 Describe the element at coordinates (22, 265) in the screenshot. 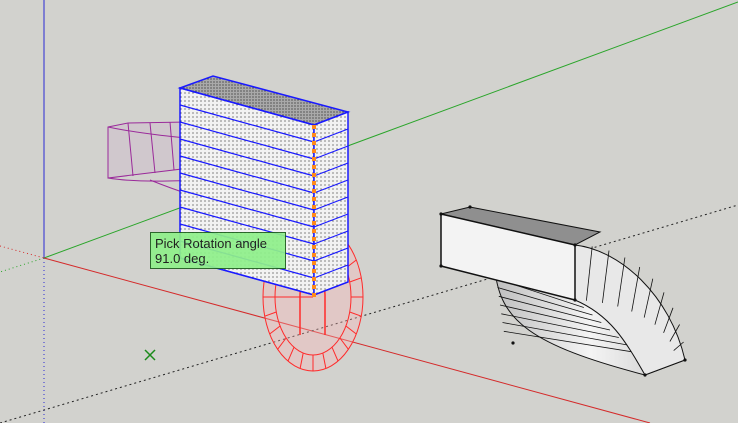

I see `green-axis-dotted` at that location.